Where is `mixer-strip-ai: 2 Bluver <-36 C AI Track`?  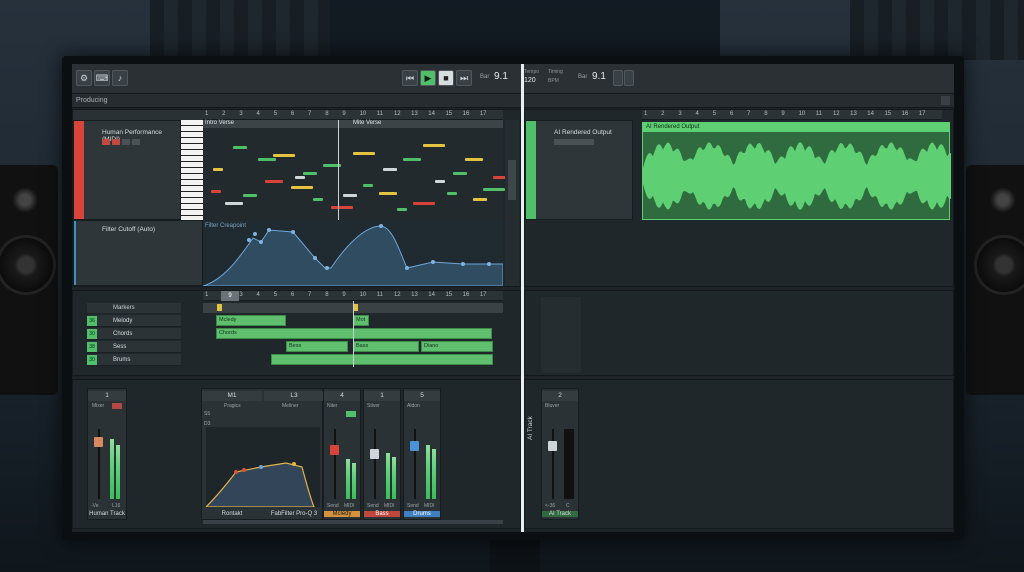
mixer-strip-ai: 2 Bluver <-36 C AI Track is located at coordinates (560, 454).